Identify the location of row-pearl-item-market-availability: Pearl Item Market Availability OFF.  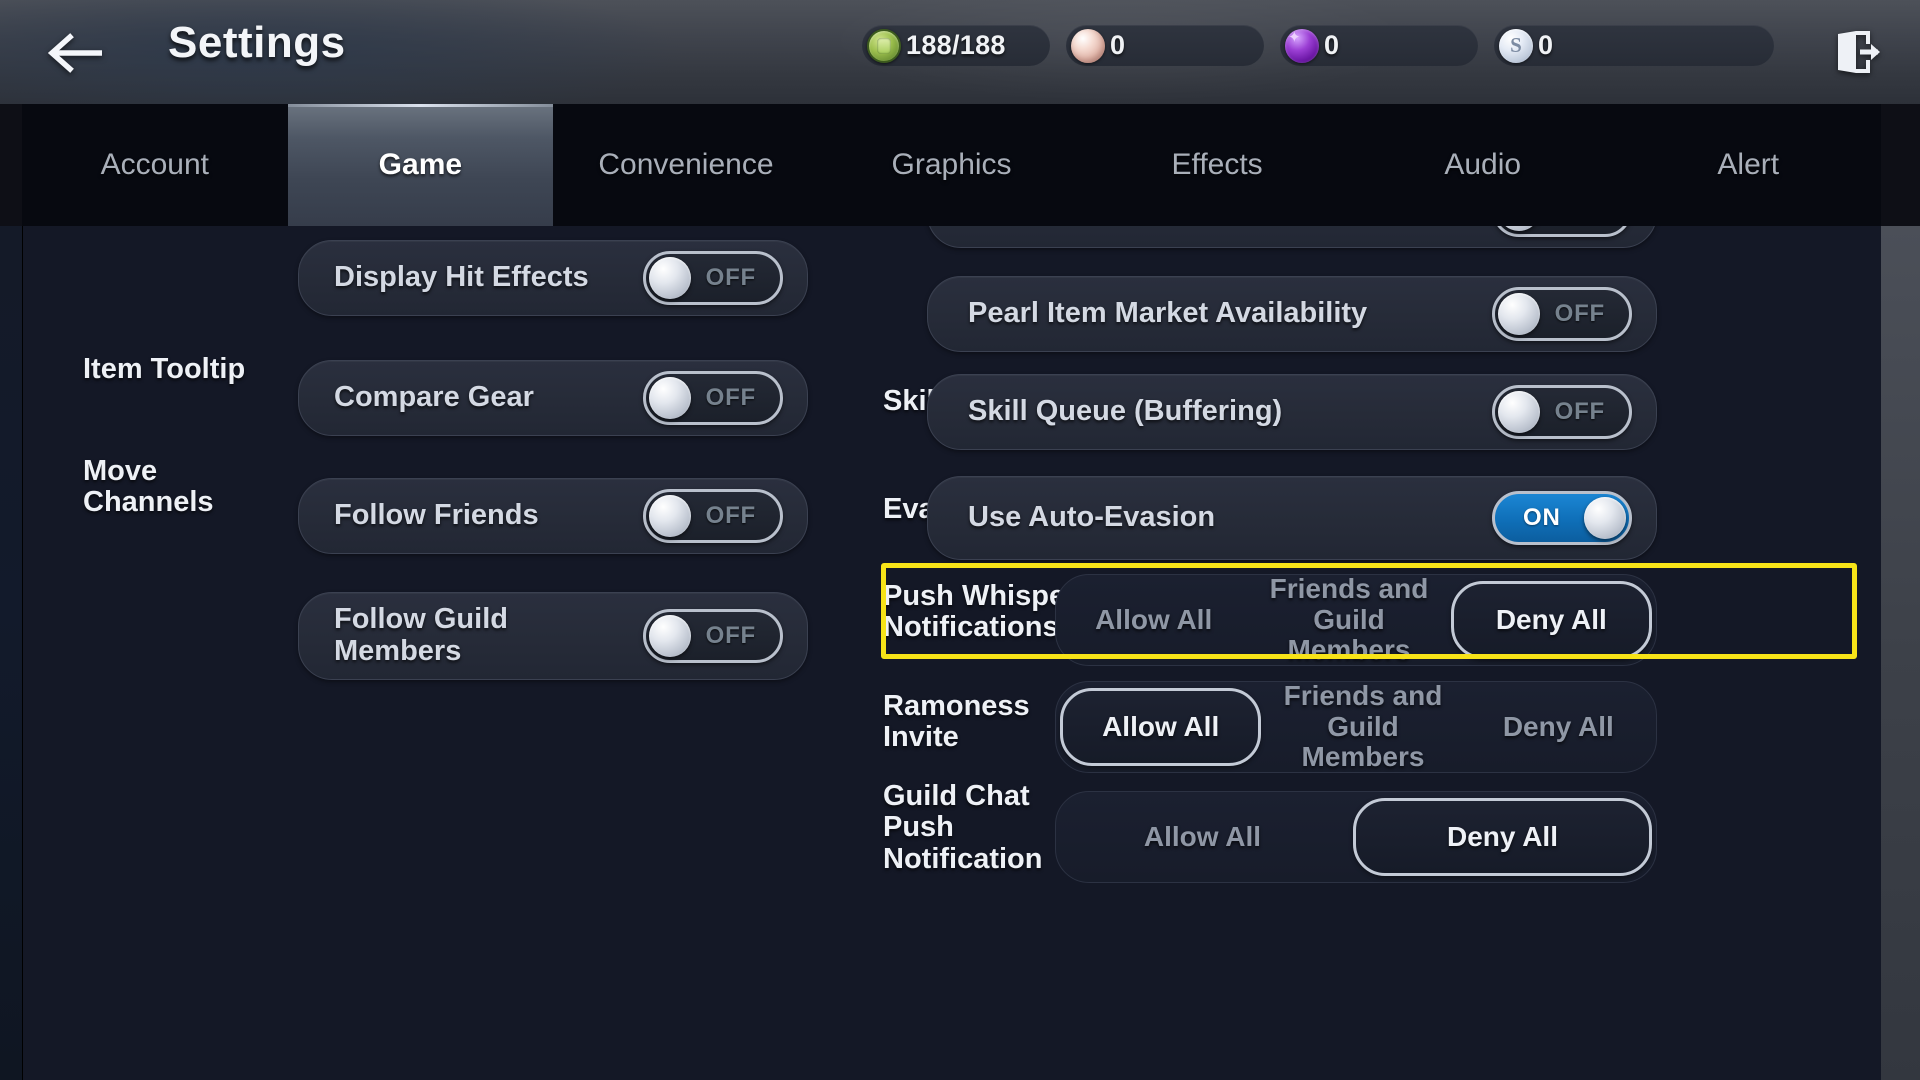
(1292, 314).